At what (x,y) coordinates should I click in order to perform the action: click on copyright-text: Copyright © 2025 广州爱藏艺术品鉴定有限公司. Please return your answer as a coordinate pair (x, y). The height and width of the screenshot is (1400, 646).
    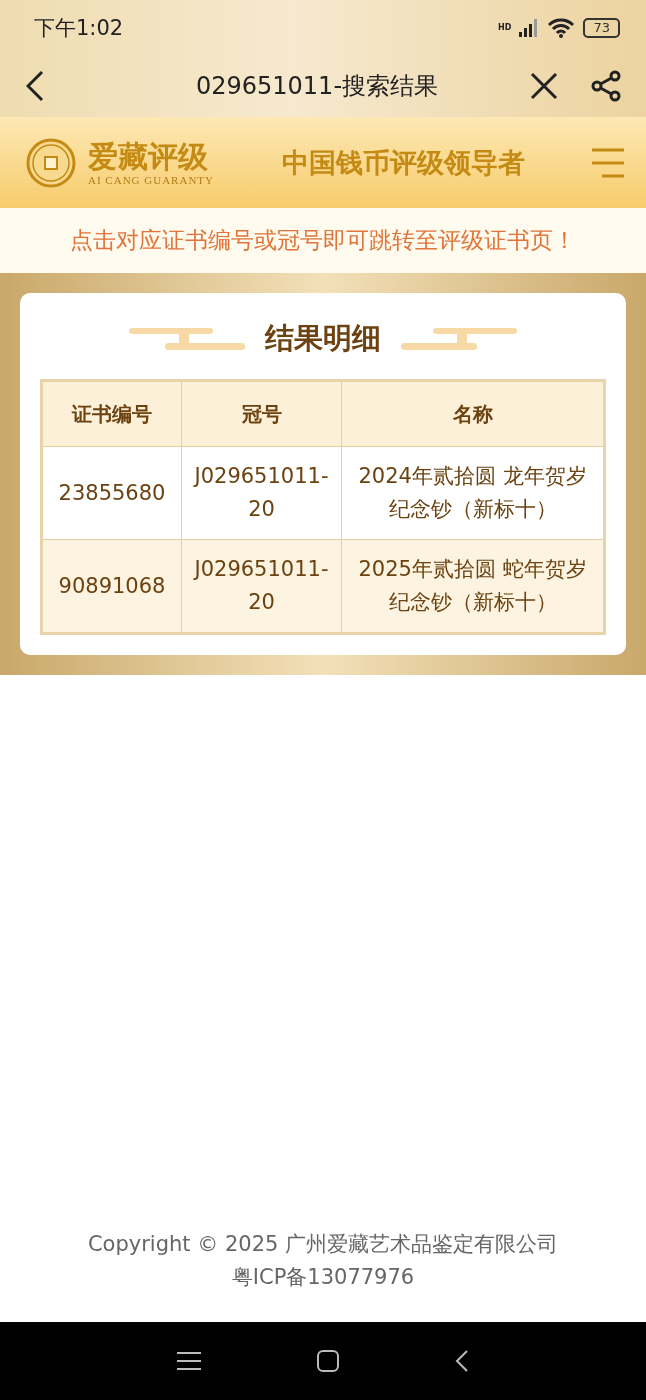
    Looking at the image, I should click on (323, 1244).